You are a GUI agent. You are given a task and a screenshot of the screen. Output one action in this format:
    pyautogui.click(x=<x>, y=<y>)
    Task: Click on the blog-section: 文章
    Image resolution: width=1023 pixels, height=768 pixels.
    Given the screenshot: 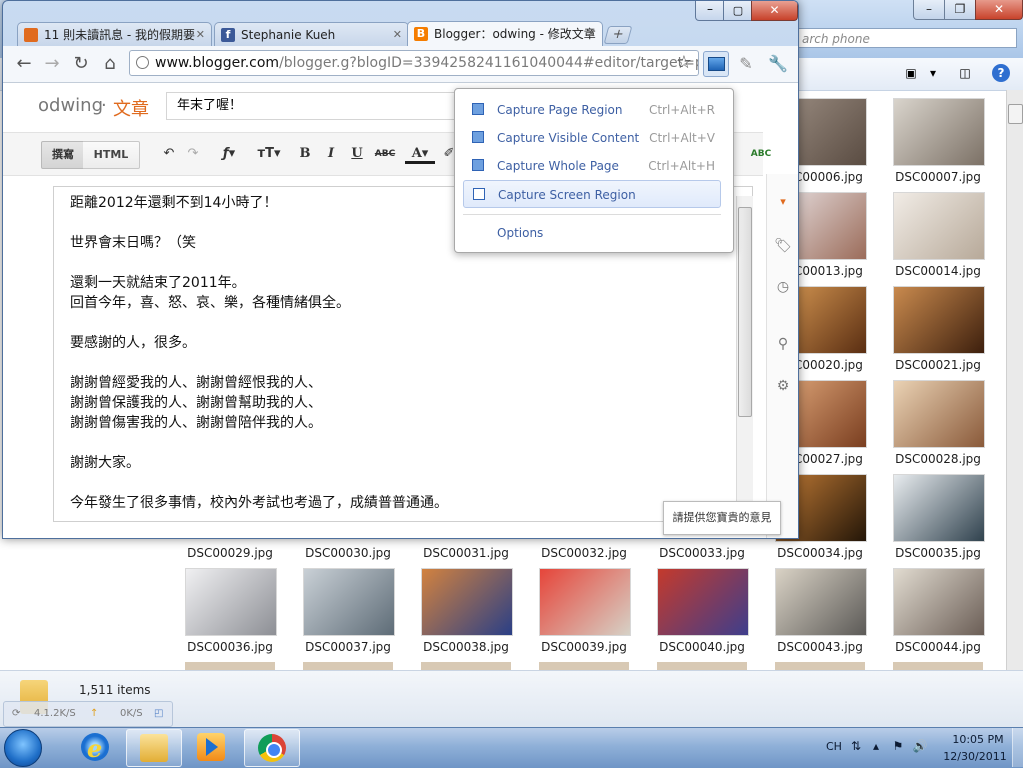 What is the action you would take?
    pyautogui.click(x=131, y=108)
    